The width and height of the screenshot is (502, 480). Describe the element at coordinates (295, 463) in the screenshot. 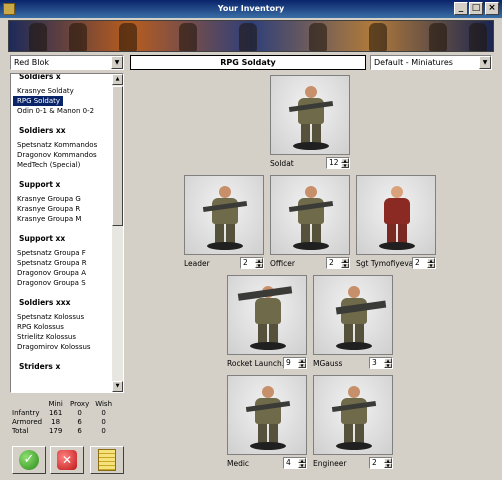

I see `quantity-stepper: 4 ▲ ▼` at that location.